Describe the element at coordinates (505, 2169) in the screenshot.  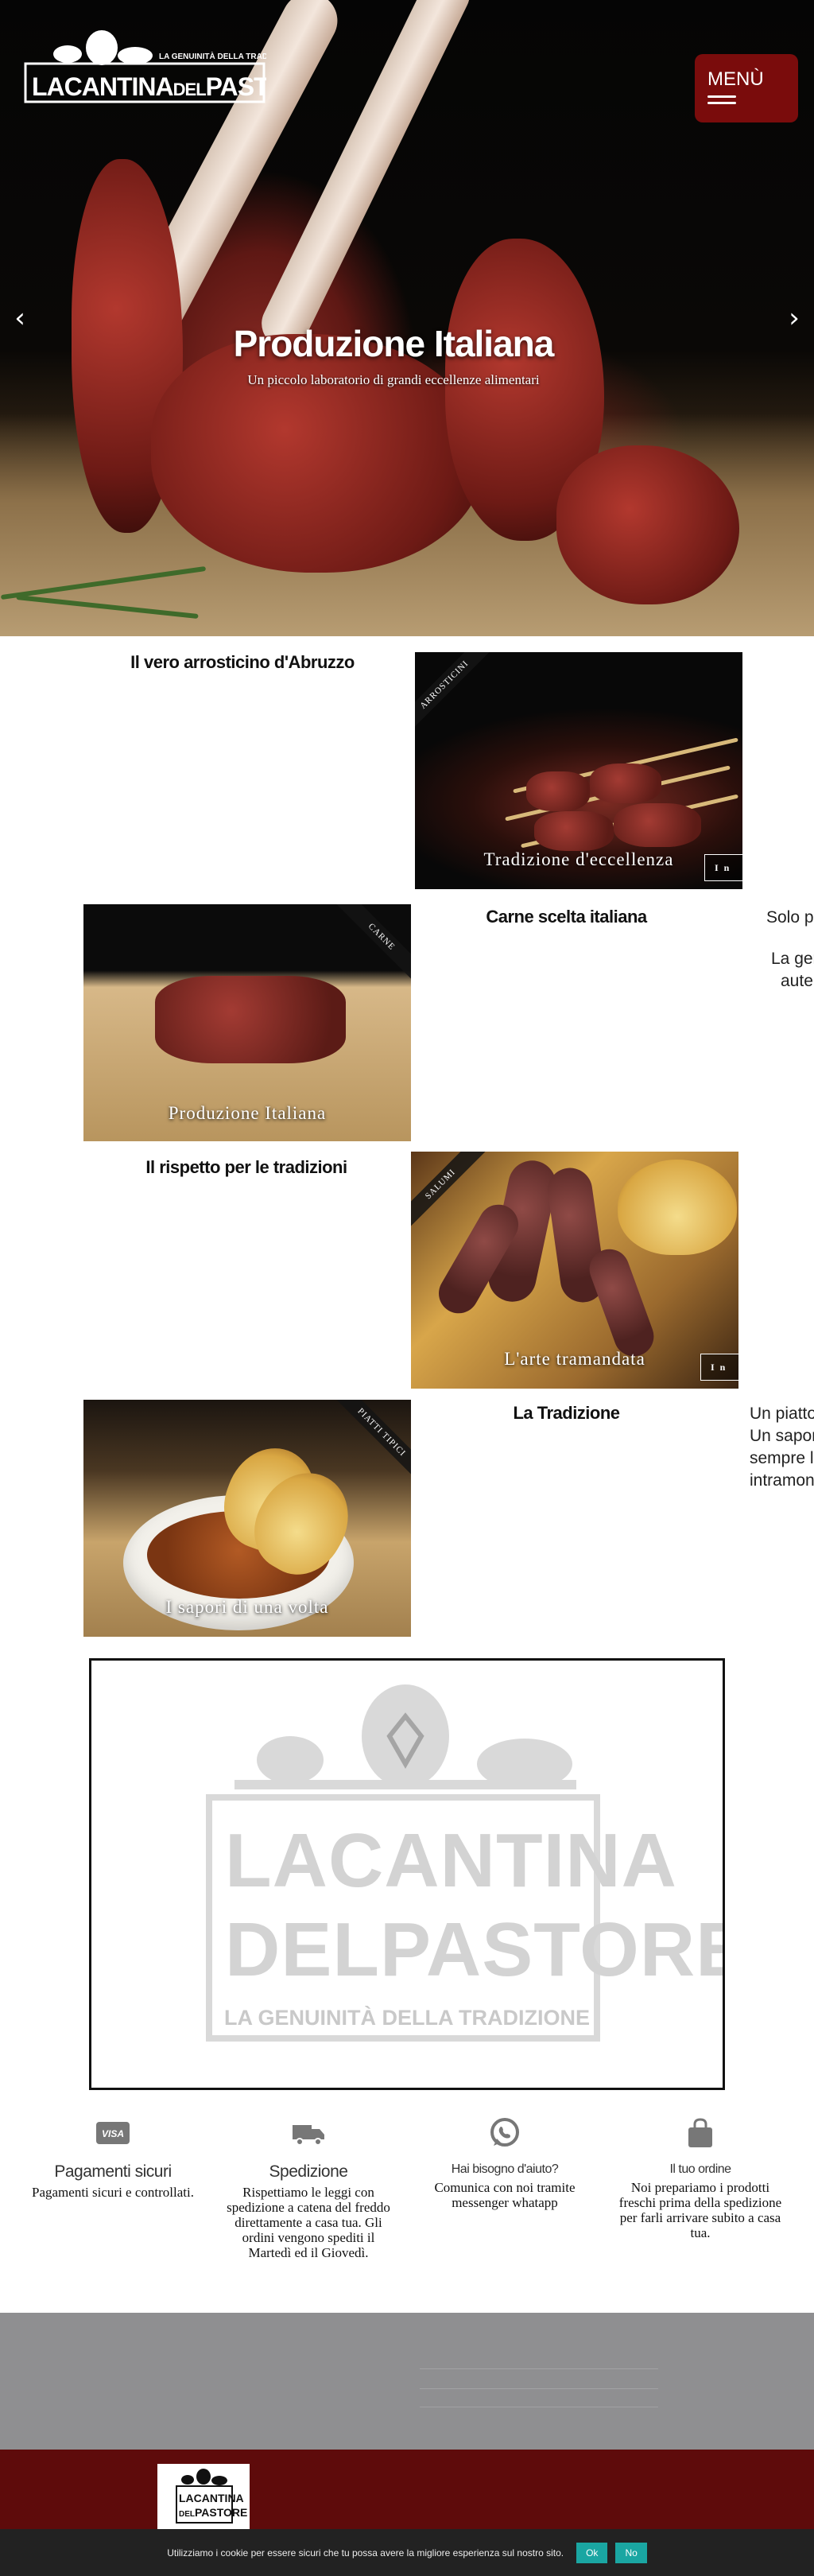
I see `feature-title: Hai bisogno d'aiuto?` at that location.